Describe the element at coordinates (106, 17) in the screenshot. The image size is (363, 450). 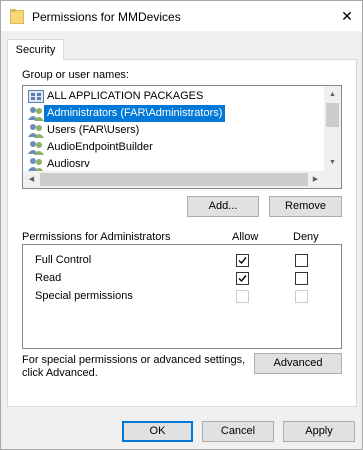
I see `window-title: Permissions for MMDevices` at that location.